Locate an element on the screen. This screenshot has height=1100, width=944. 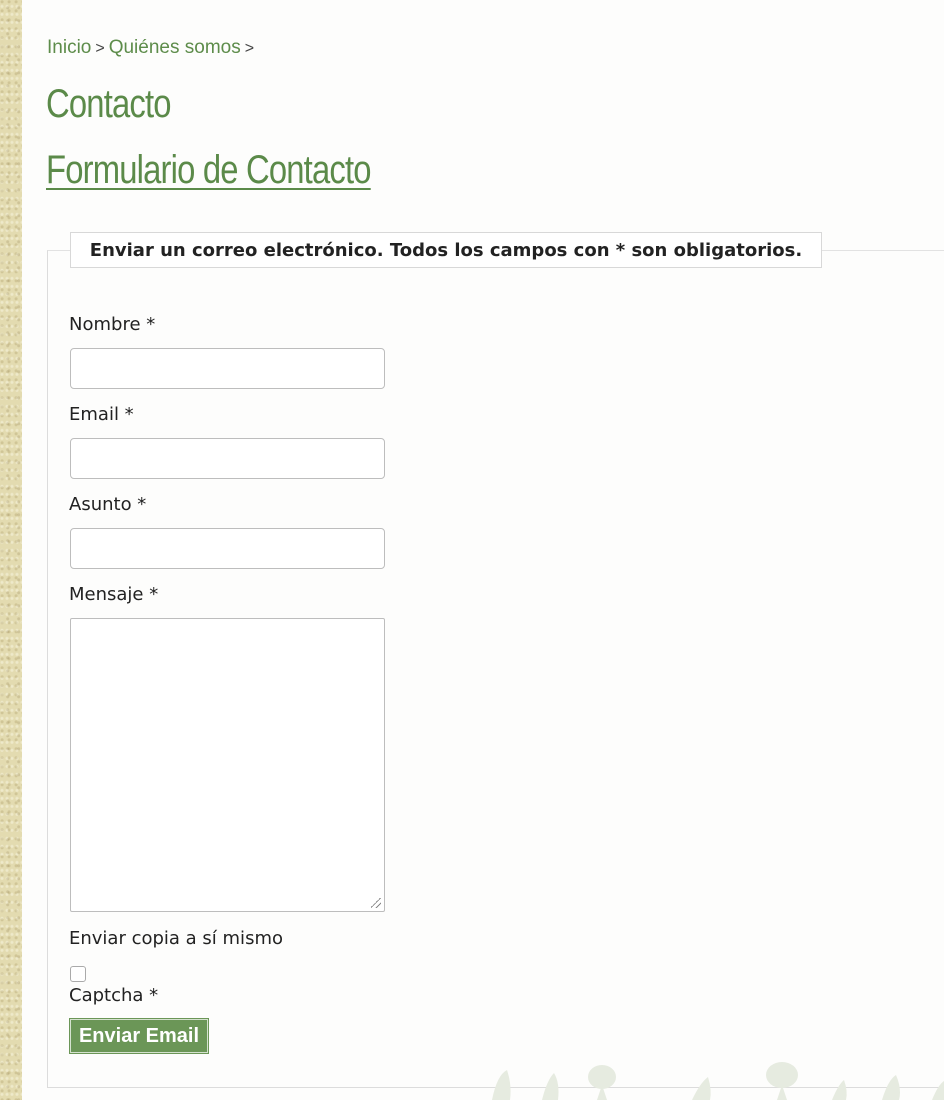
name-label: Nombre * is located at coordinates (112, 324).